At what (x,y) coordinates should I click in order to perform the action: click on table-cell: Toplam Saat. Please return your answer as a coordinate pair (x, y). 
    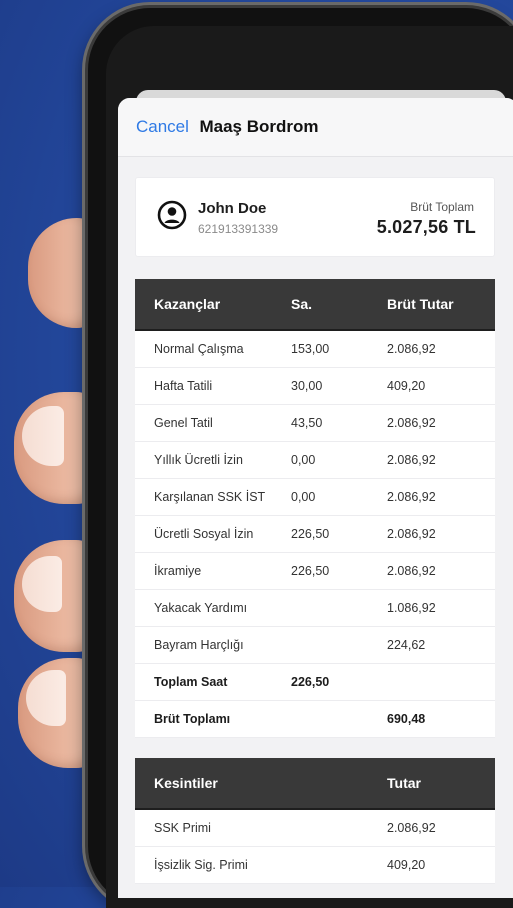
    Looking at the image, I should click on (213, 682).